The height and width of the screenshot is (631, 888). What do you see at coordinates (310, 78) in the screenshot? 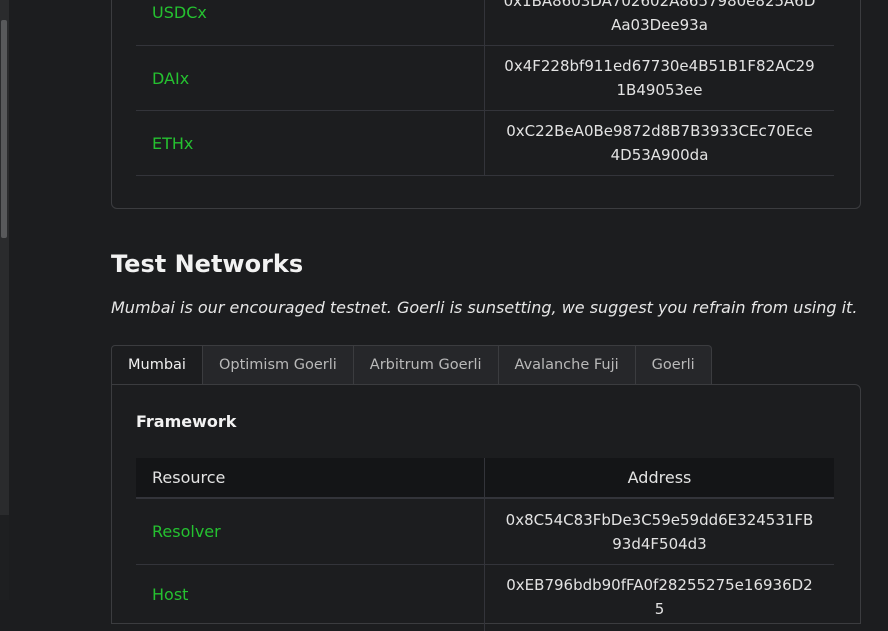
I see `resource-cell: DAIx` at bounding box center [310, 78].